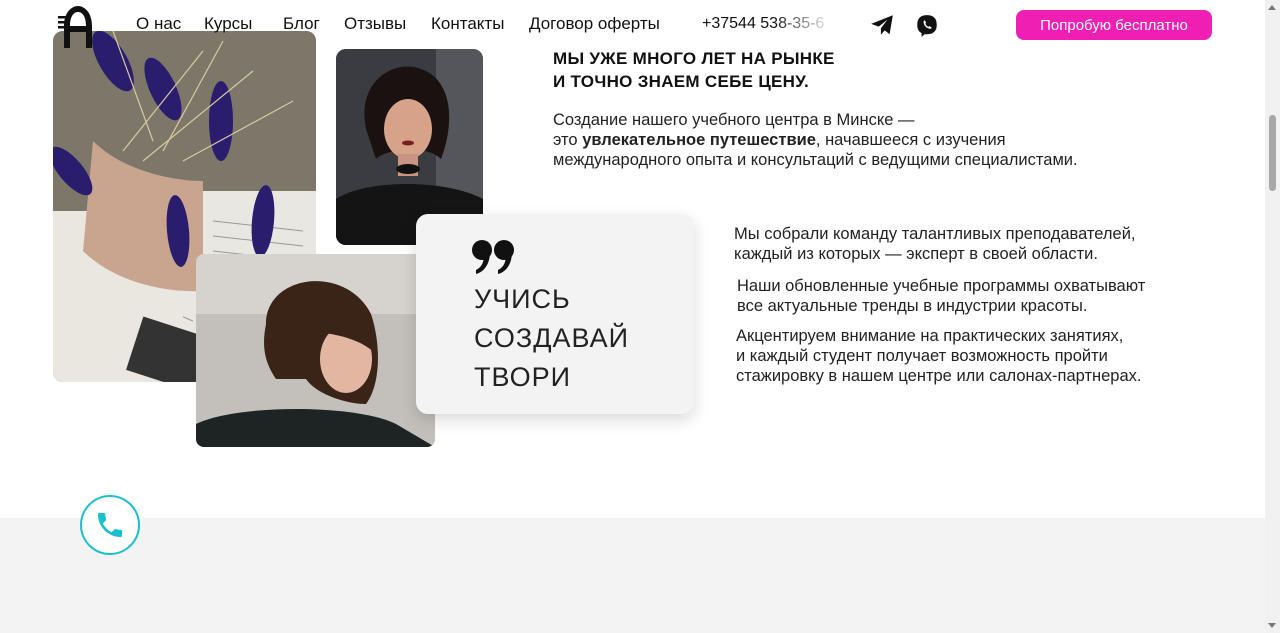 This screenshot has height=633, width=1280. I want to click on headline-line-1: МЫ УЖЕ МНОГО ЛЕТ НА РЫНКЕ, so click(694, 58).